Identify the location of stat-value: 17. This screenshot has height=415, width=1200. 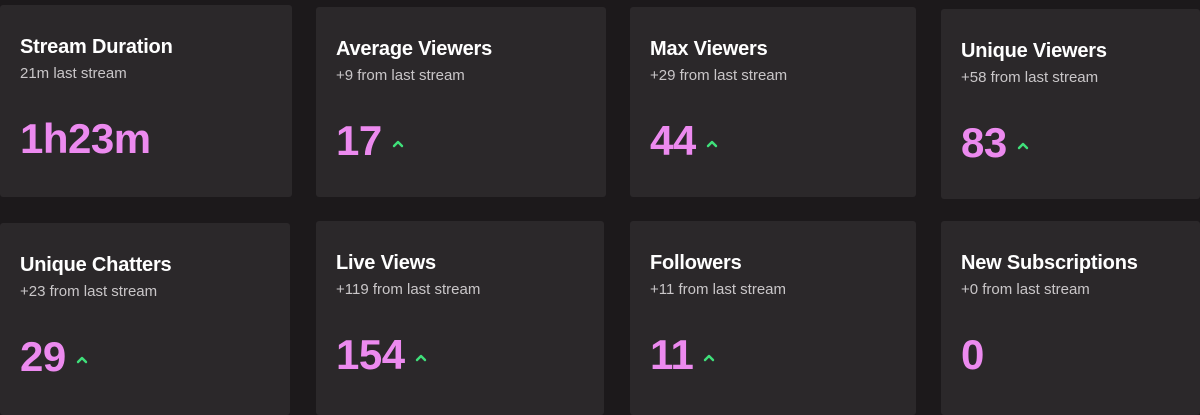
(359, 140).